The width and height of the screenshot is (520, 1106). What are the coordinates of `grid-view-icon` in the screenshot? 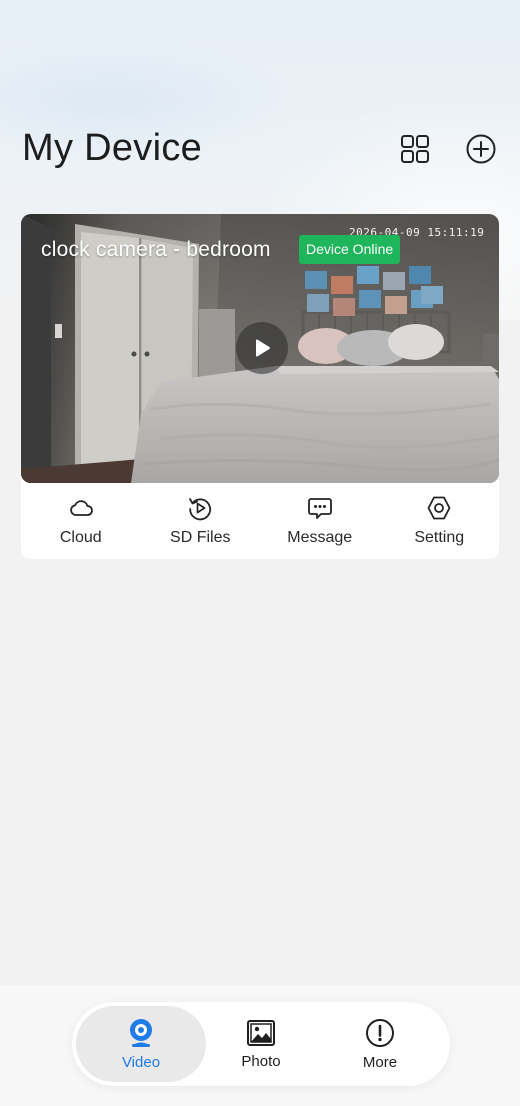 It's located at (415, 149).